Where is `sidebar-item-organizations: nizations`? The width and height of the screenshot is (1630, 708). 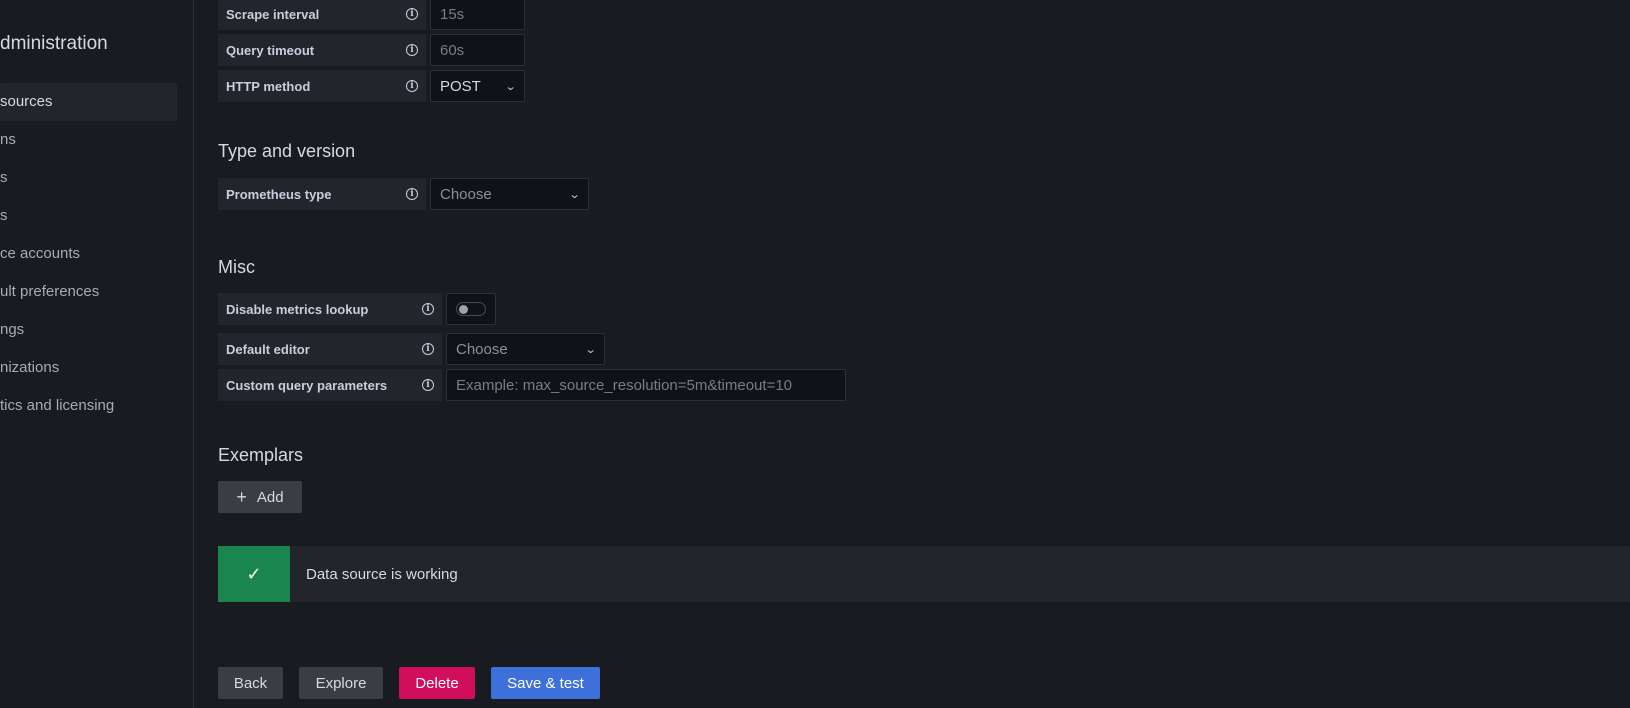
sidebar-item-organizations: nizations is located at coordinates (88, 368).